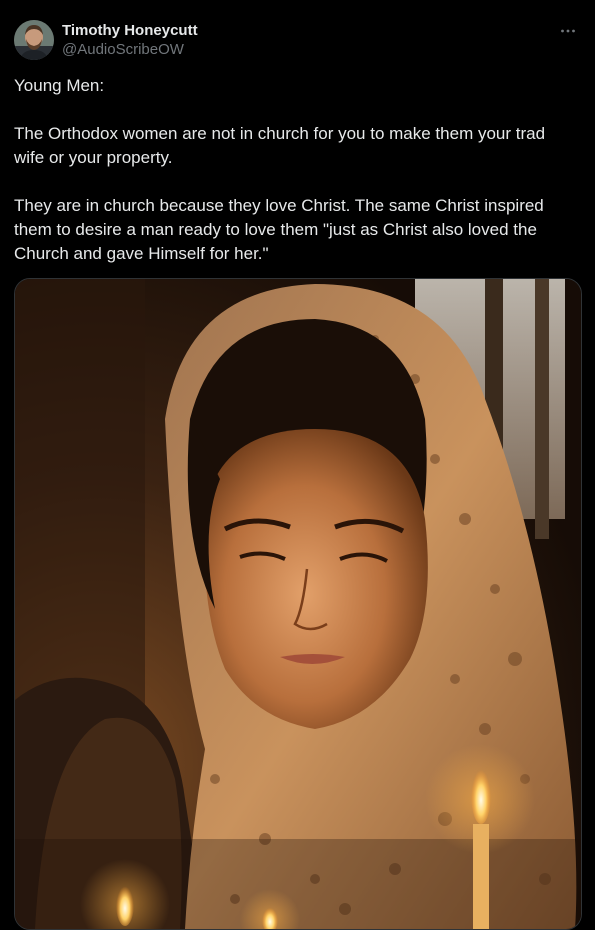 The image size is (595, 930). Describe the element at coordinates (130, 30) in the screenshot. I see `author-display-name: Timothy Honeycutt` at that location.